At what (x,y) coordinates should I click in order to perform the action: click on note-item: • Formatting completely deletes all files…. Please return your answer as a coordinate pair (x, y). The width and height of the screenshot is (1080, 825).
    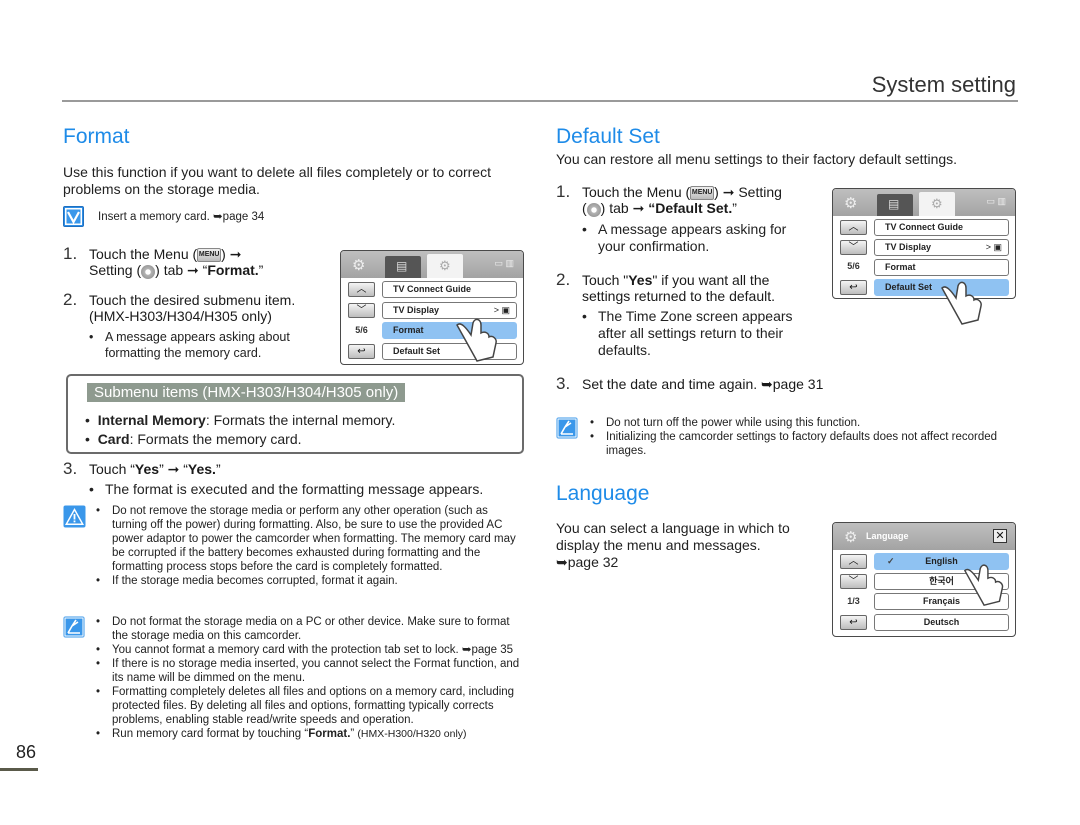
    Looking at the image, I should click on (311, 706).